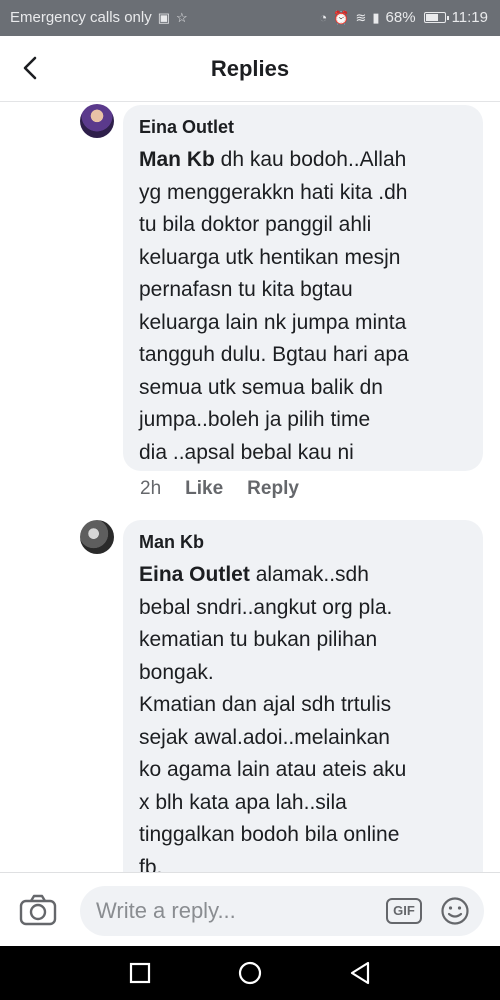 The width and height of the screenshot is (500, 1000). I want to click on system-navigation-bar, so click(250, 973).